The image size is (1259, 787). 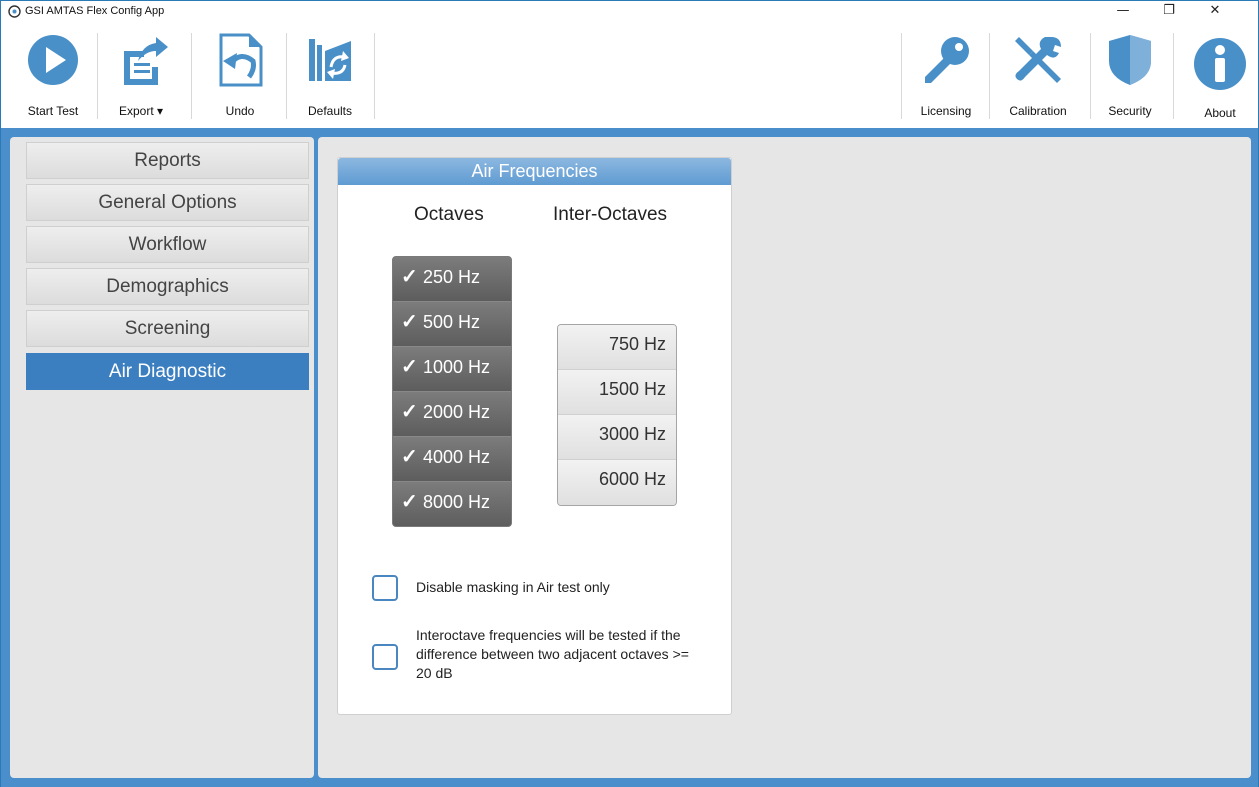 I want to click on undo-button: Undo, so click(x=240, y=77).